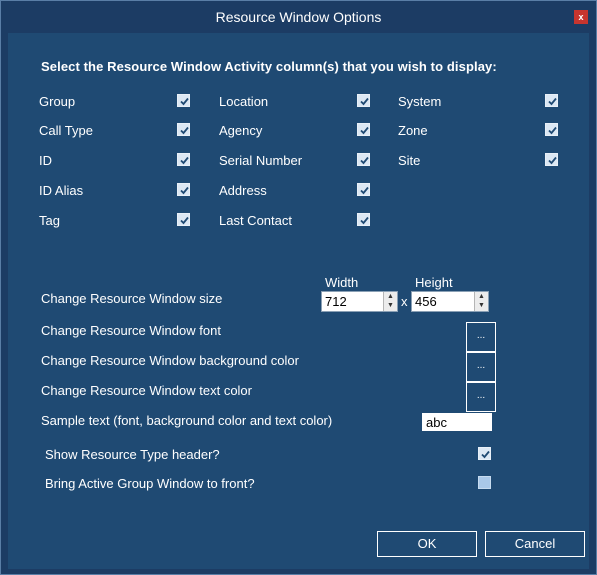 This screenshot has width=597, height=575. I want to click on checkbox-site, so click(551, 159).